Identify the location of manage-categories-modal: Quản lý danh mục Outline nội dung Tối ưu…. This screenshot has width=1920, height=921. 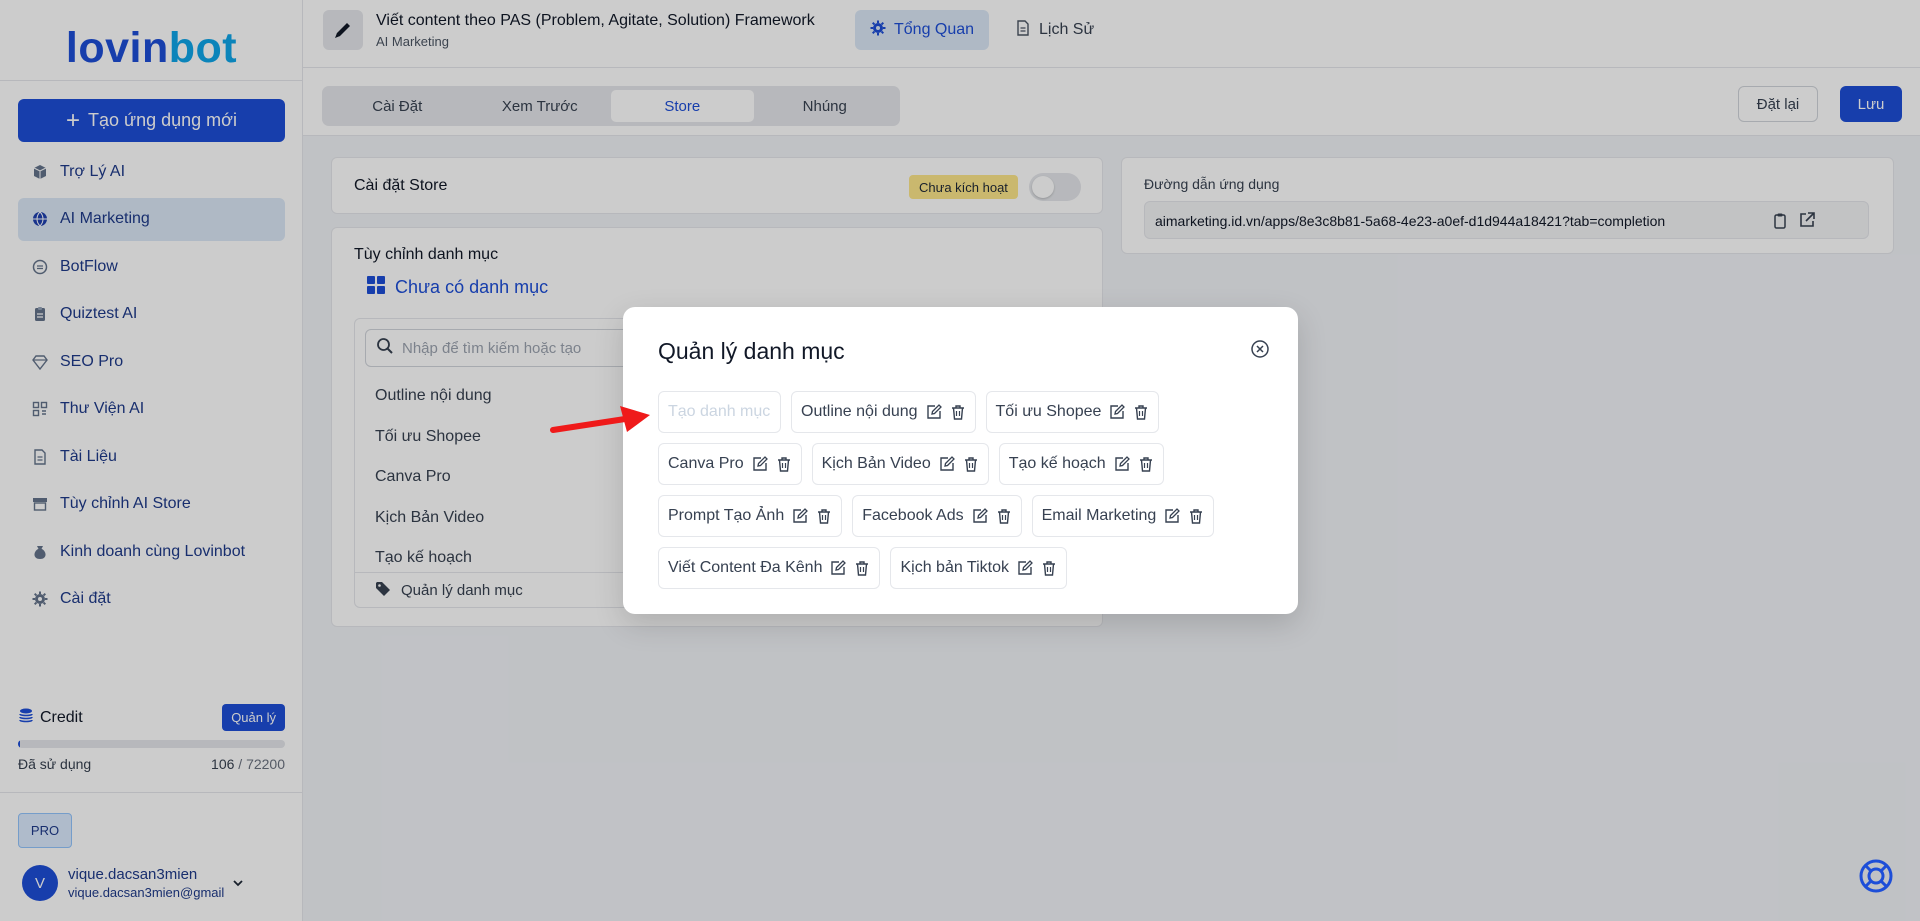
(960, 460).